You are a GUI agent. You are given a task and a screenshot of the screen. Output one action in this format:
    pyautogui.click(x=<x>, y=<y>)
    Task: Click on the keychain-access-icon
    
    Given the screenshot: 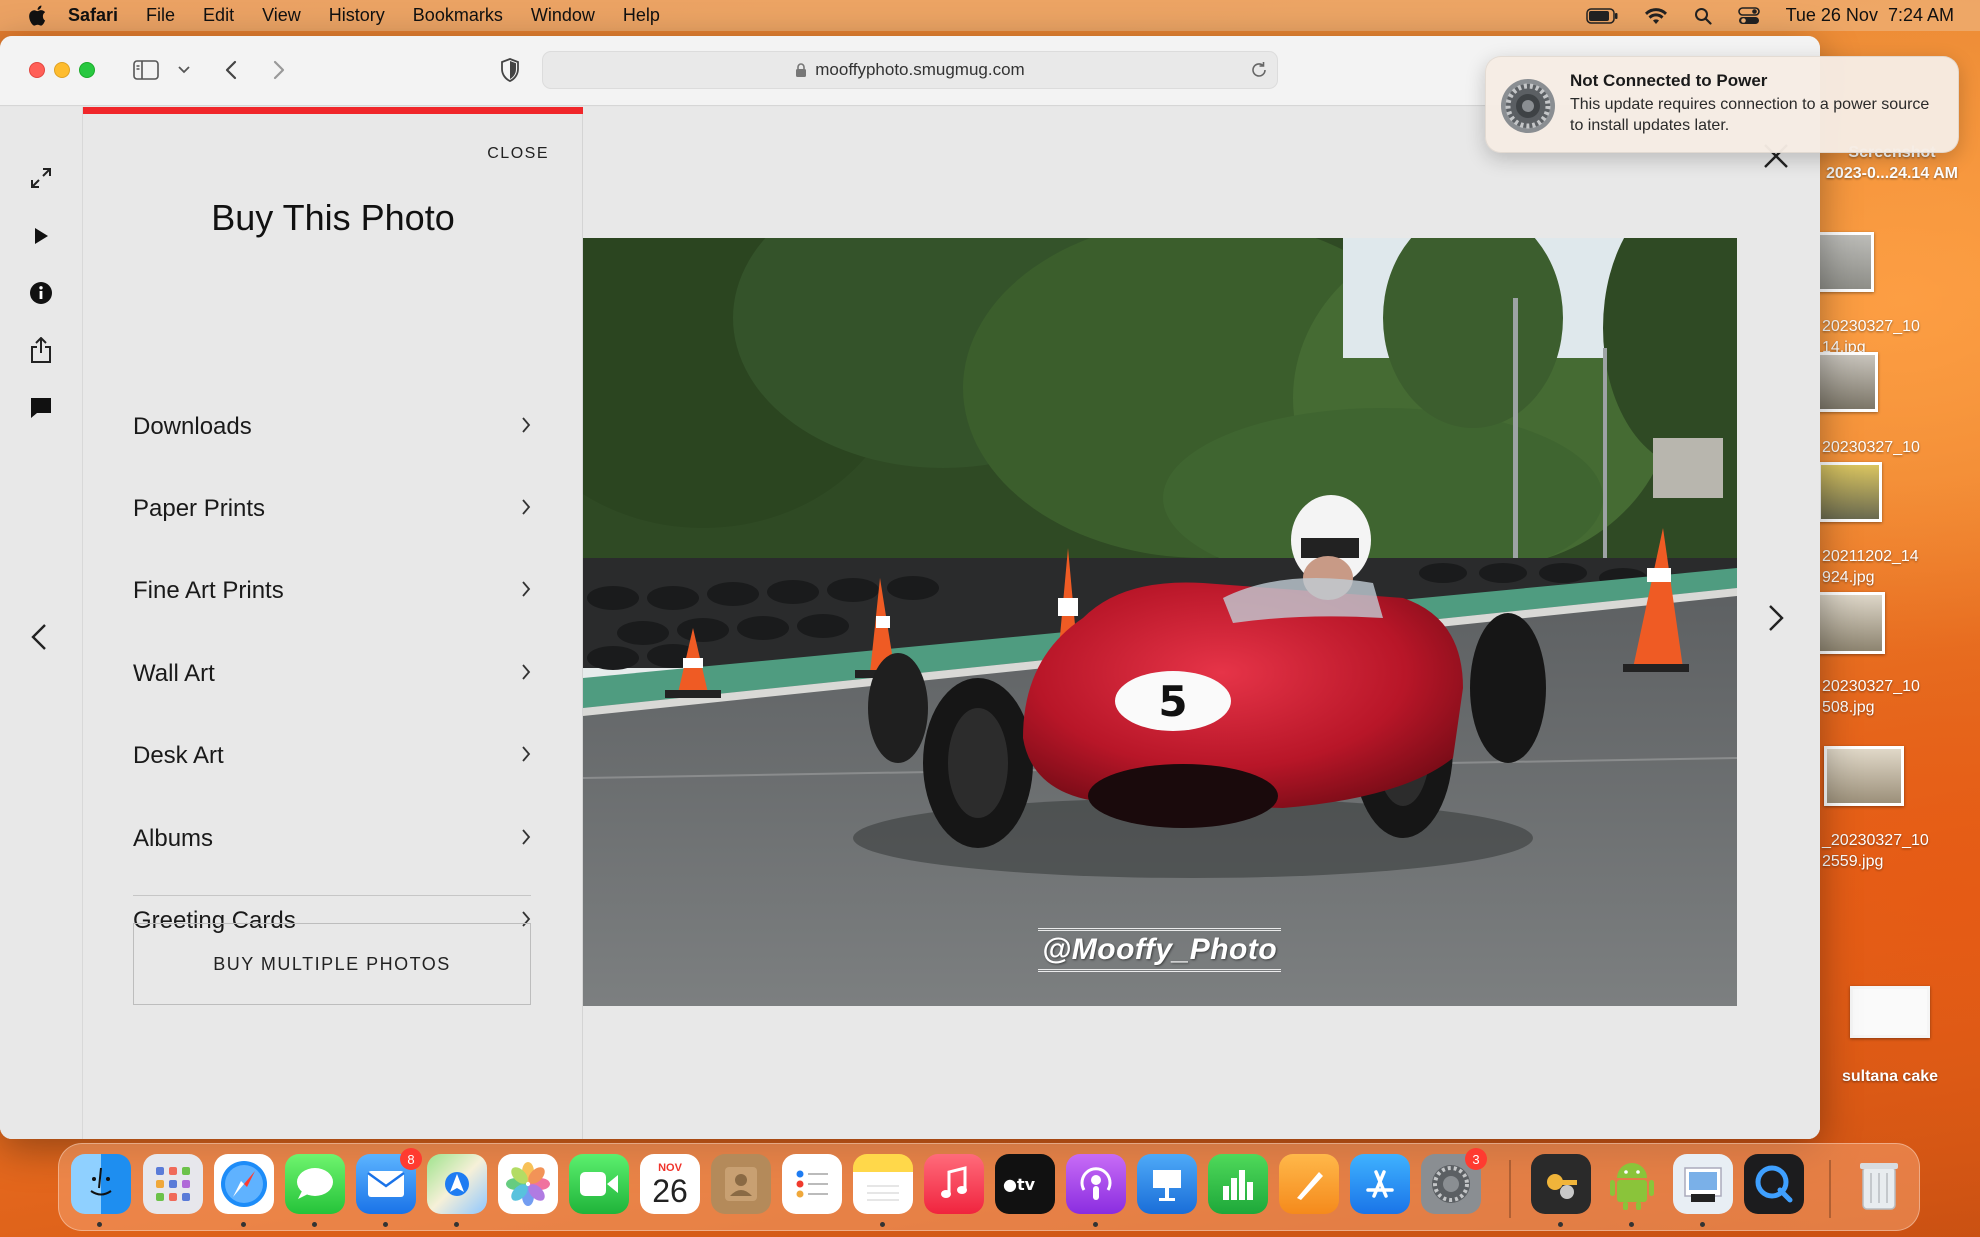 What is the action you would take?
    pyautogui.click(x=1561, y=1184)
    